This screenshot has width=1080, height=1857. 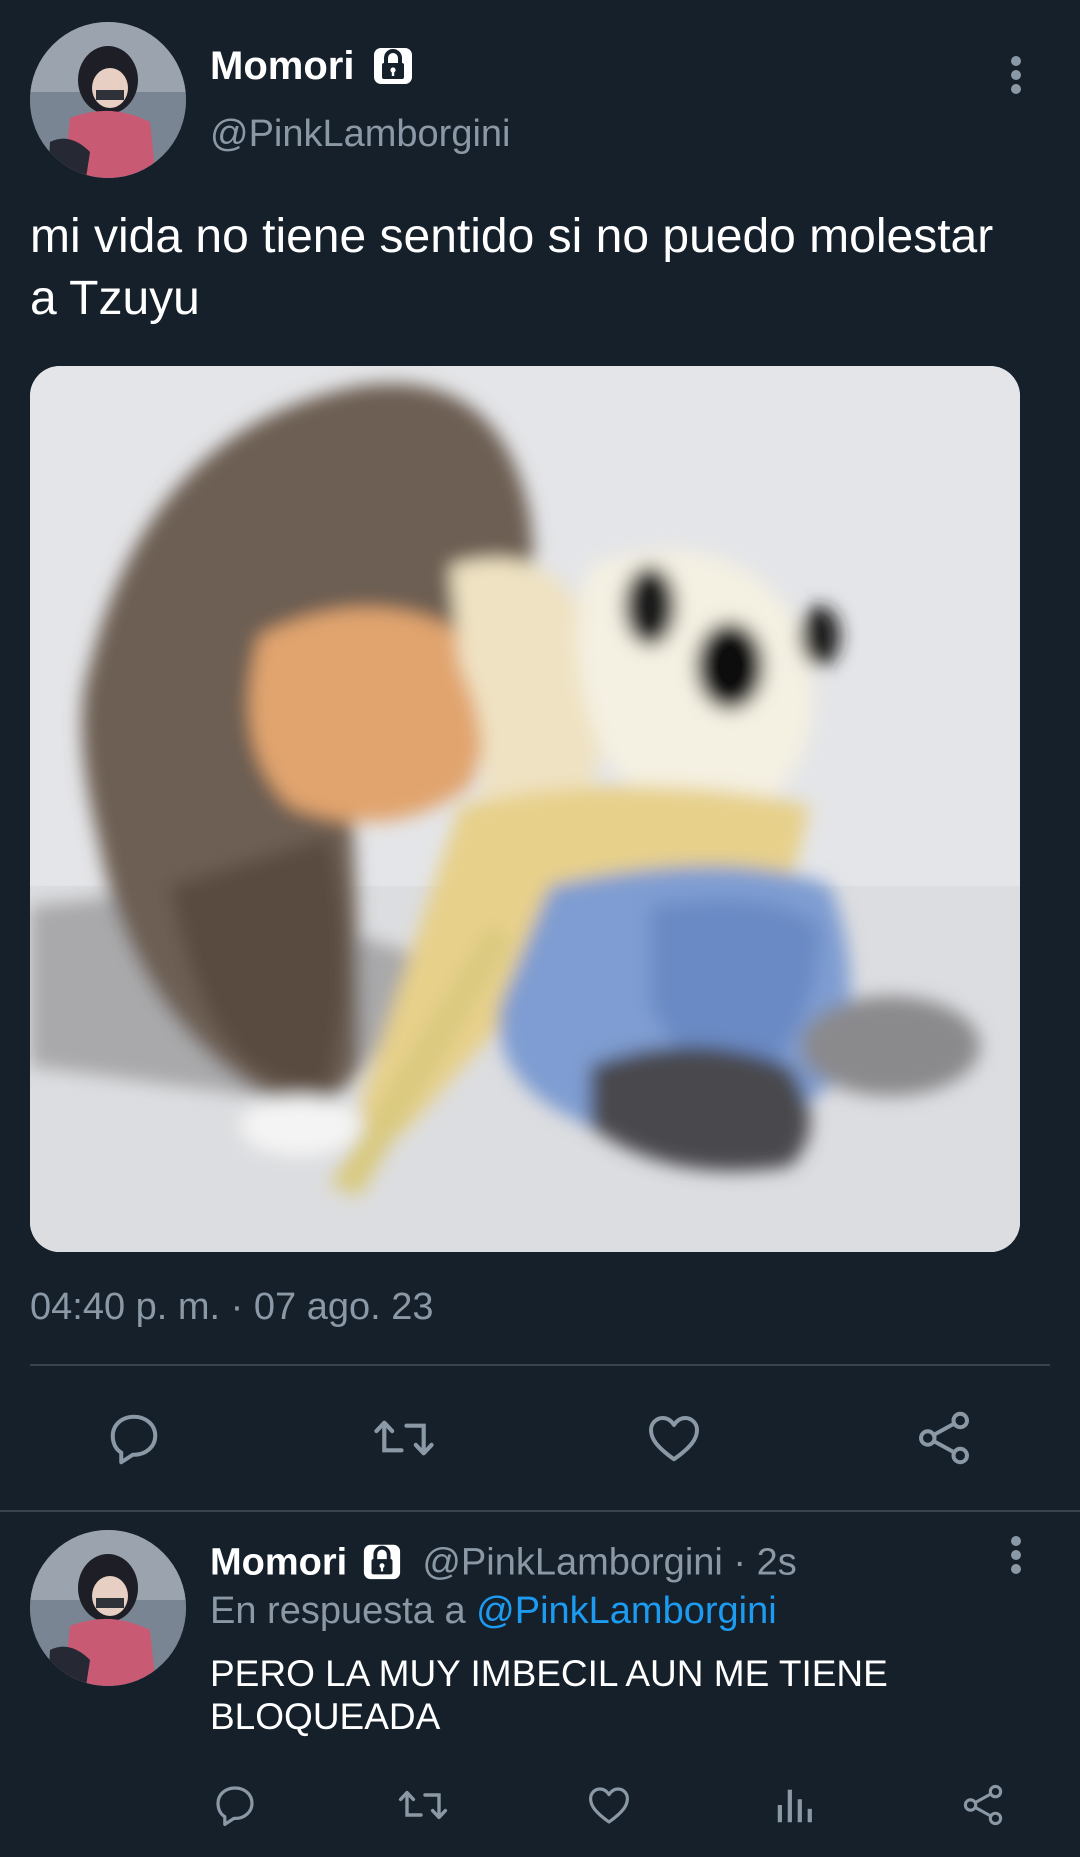 I want to click on reply-author-avatar, so click(x=108, y=1608).